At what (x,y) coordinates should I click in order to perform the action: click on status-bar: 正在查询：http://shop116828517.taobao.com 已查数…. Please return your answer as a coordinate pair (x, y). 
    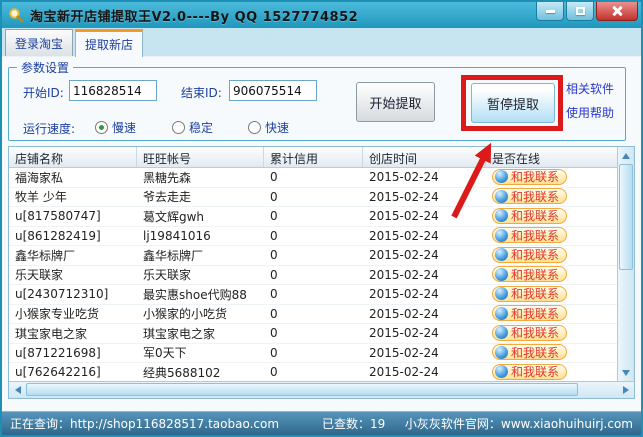
    Looking at the image, I should click on (321, 423).